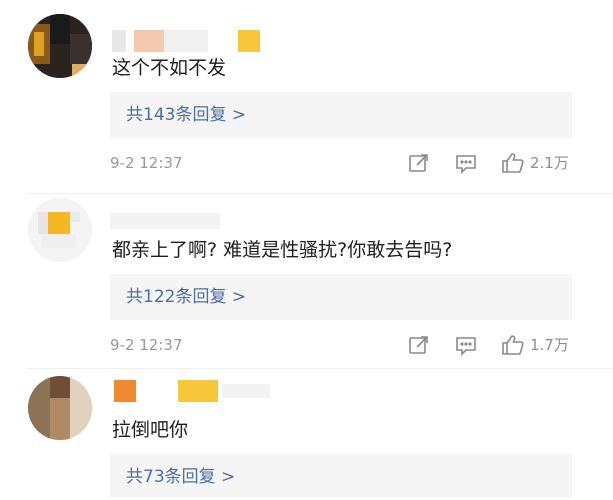  I want to click on comment-meta: 9-2 12:37 1.7万, so click(306, 345).